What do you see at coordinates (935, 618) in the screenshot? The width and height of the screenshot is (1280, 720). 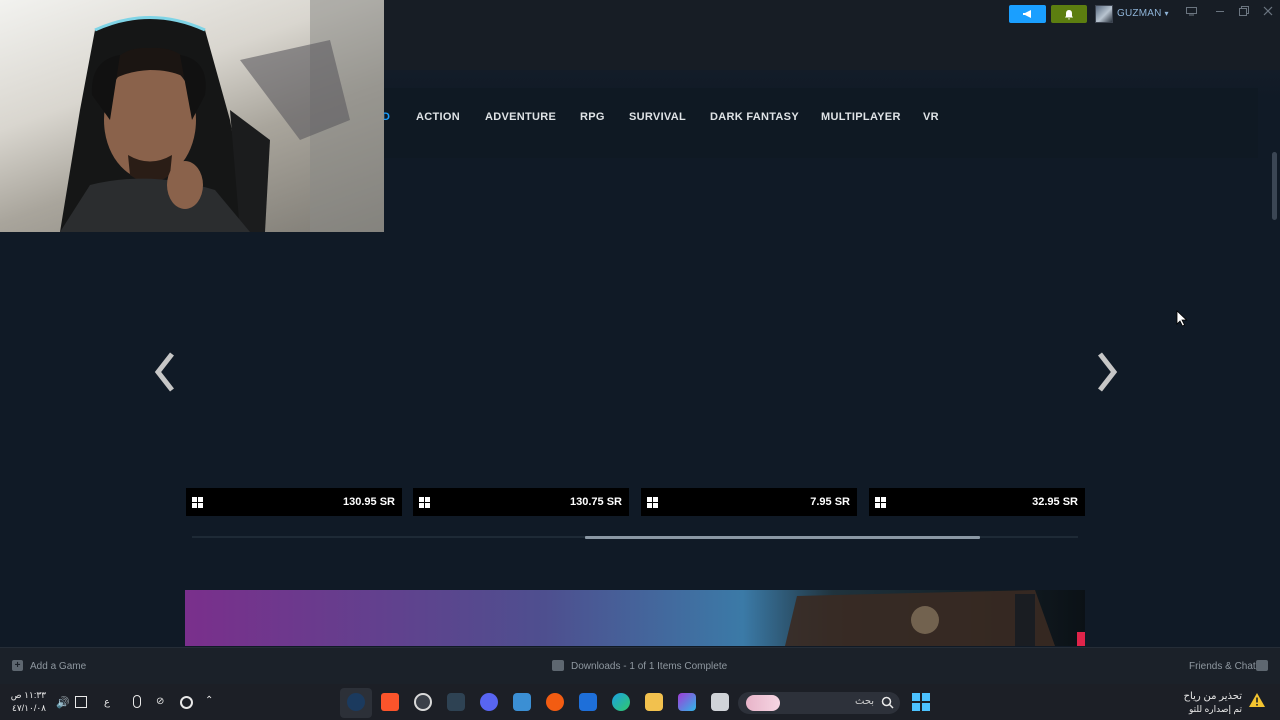 I see `promo-banner-image` at bounding box center [935, 618].